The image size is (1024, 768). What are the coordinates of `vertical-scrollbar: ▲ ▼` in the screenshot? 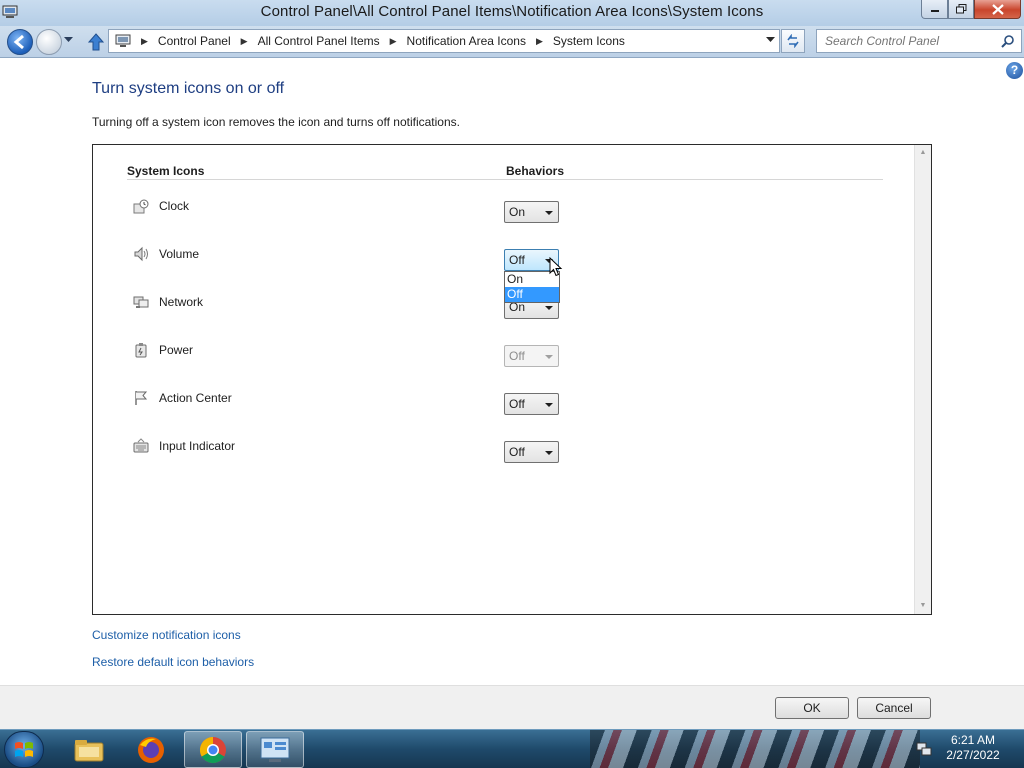 It's located at (922, 379).